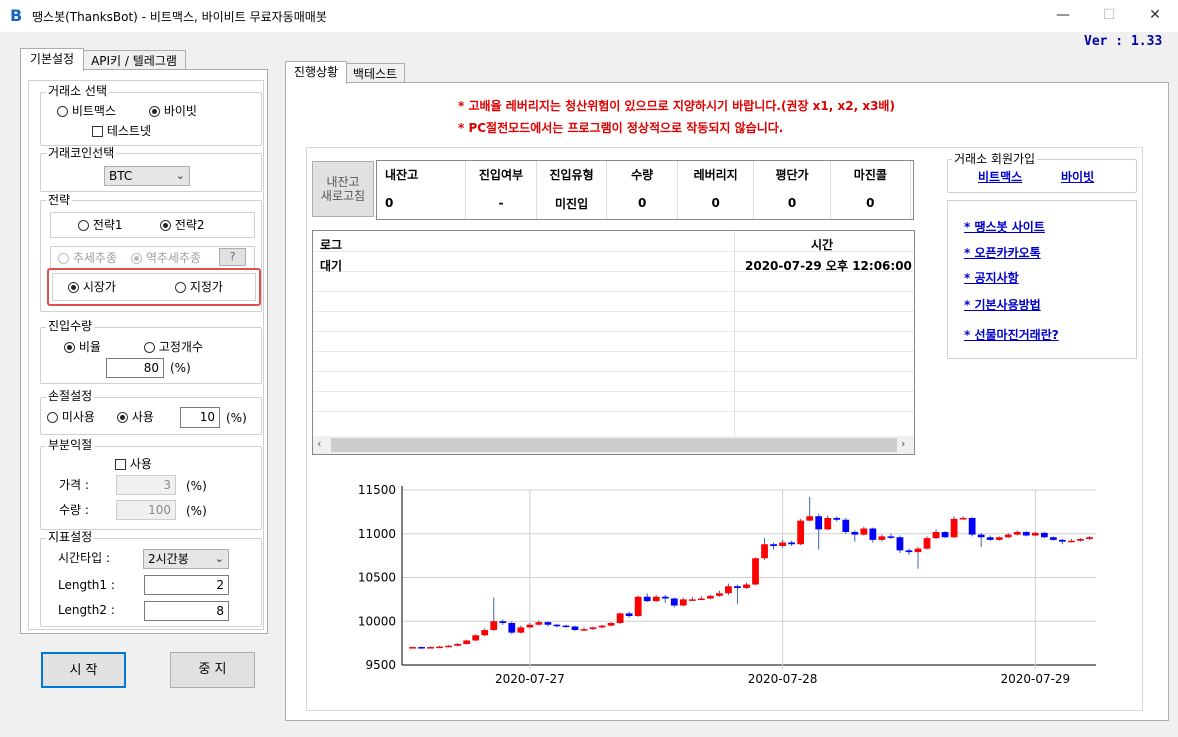  I want to click on radio-bitmex: 비트맥스, so click(86, 111).